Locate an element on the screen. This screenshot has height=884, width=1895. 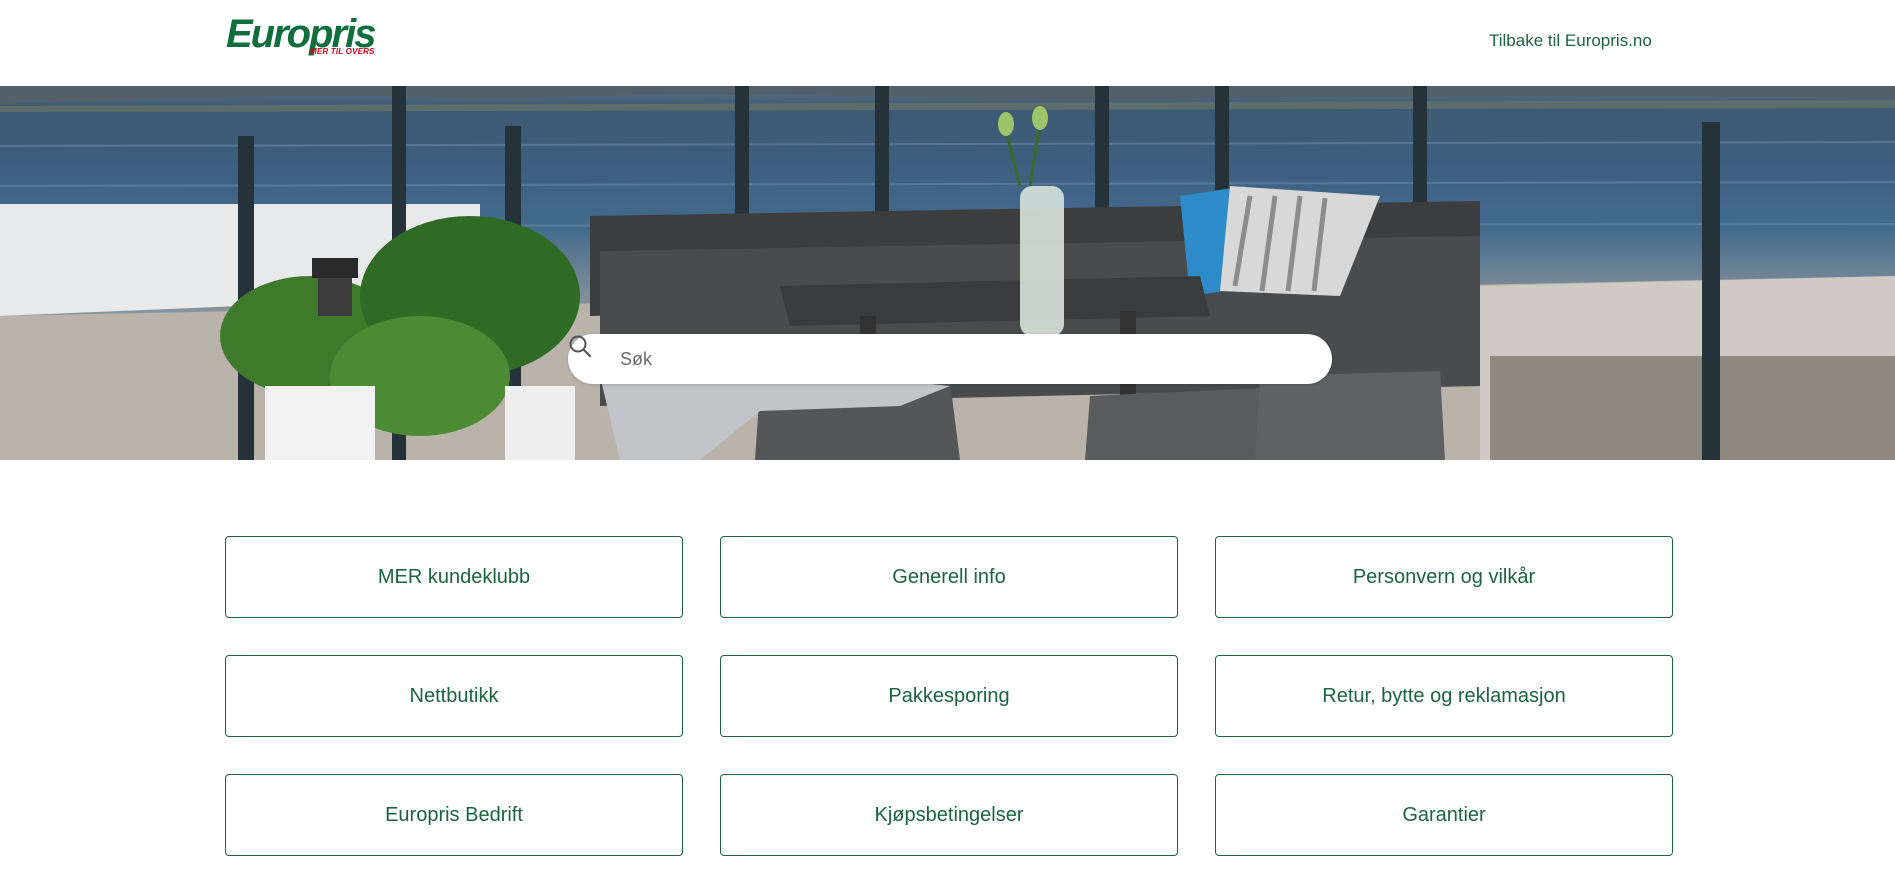
logo-tagline: MER TIL OVERS is located at coordinates (342, 51).